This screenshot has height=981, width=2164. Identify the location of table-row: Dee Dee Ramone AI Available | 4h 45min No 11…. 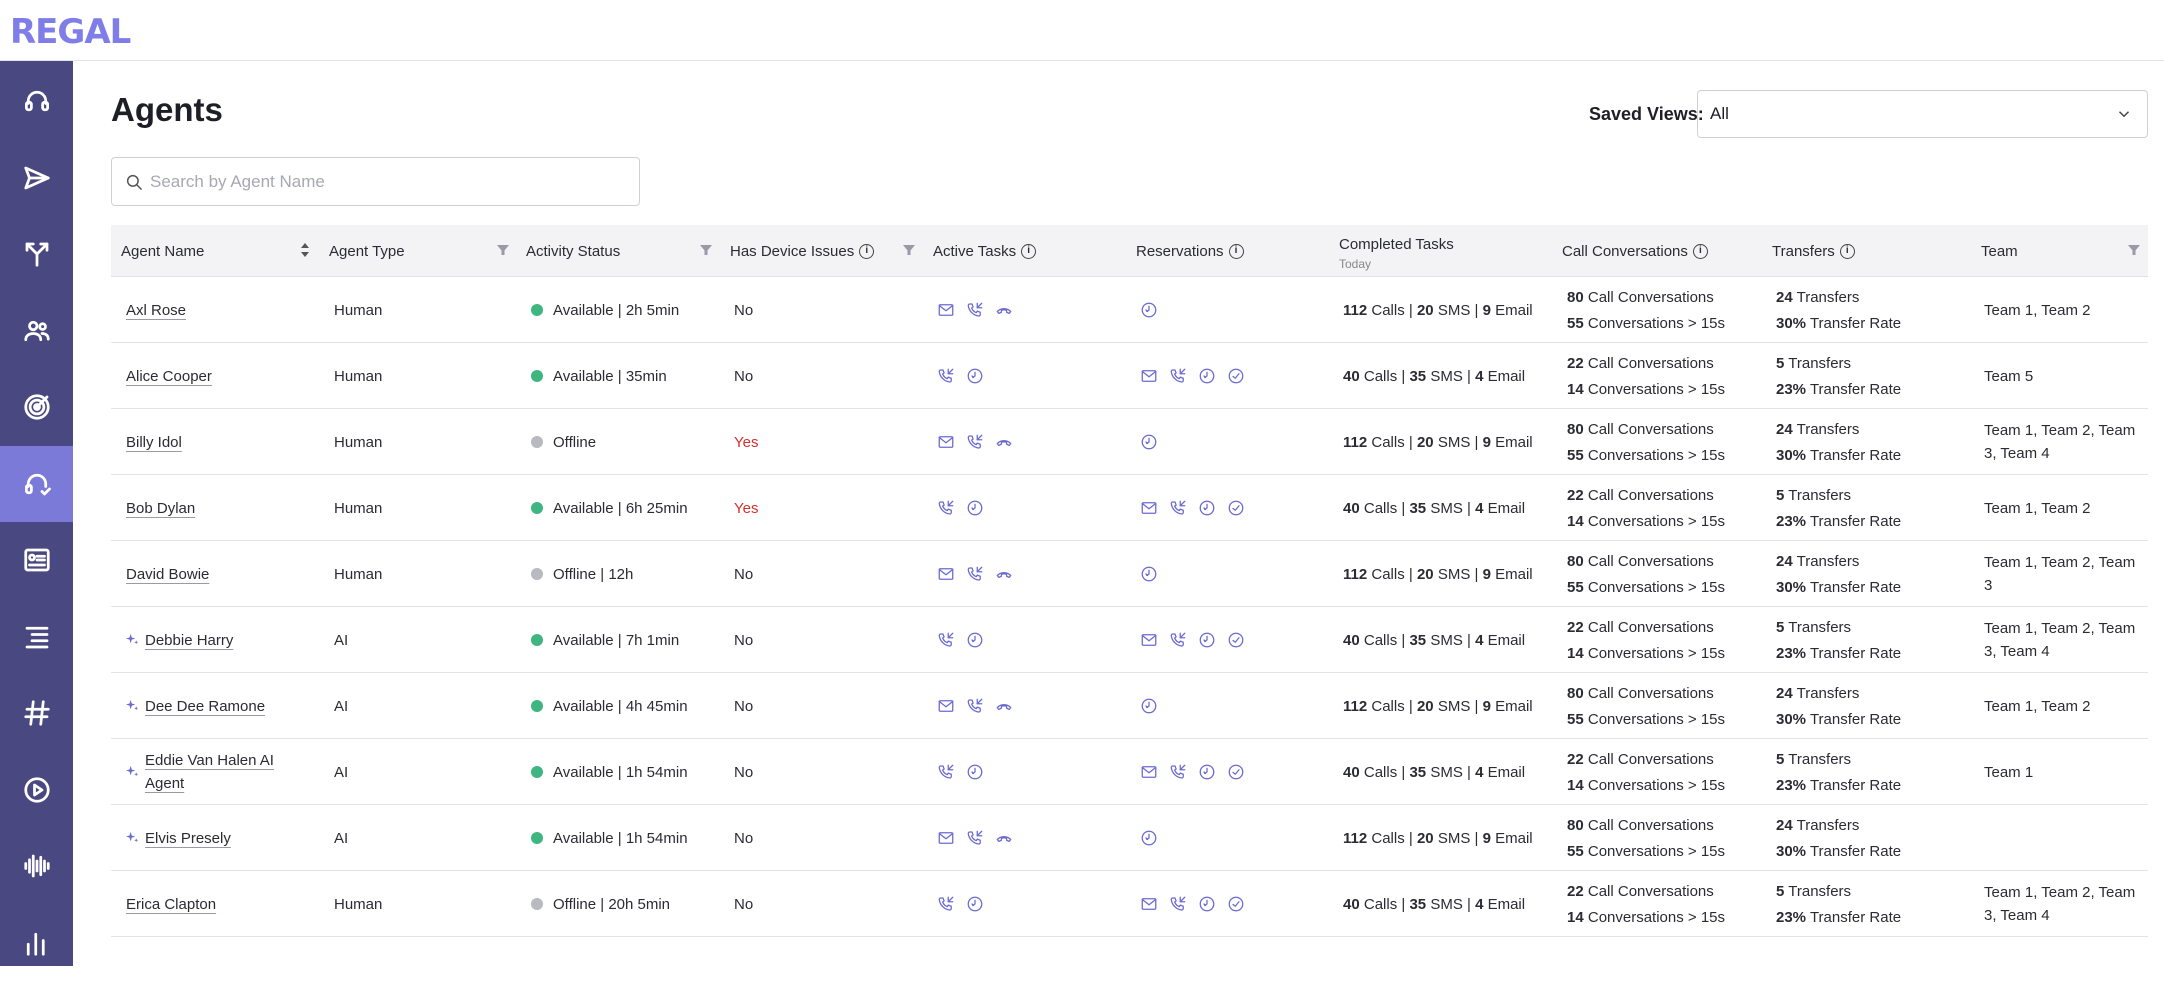
(1129, 706).